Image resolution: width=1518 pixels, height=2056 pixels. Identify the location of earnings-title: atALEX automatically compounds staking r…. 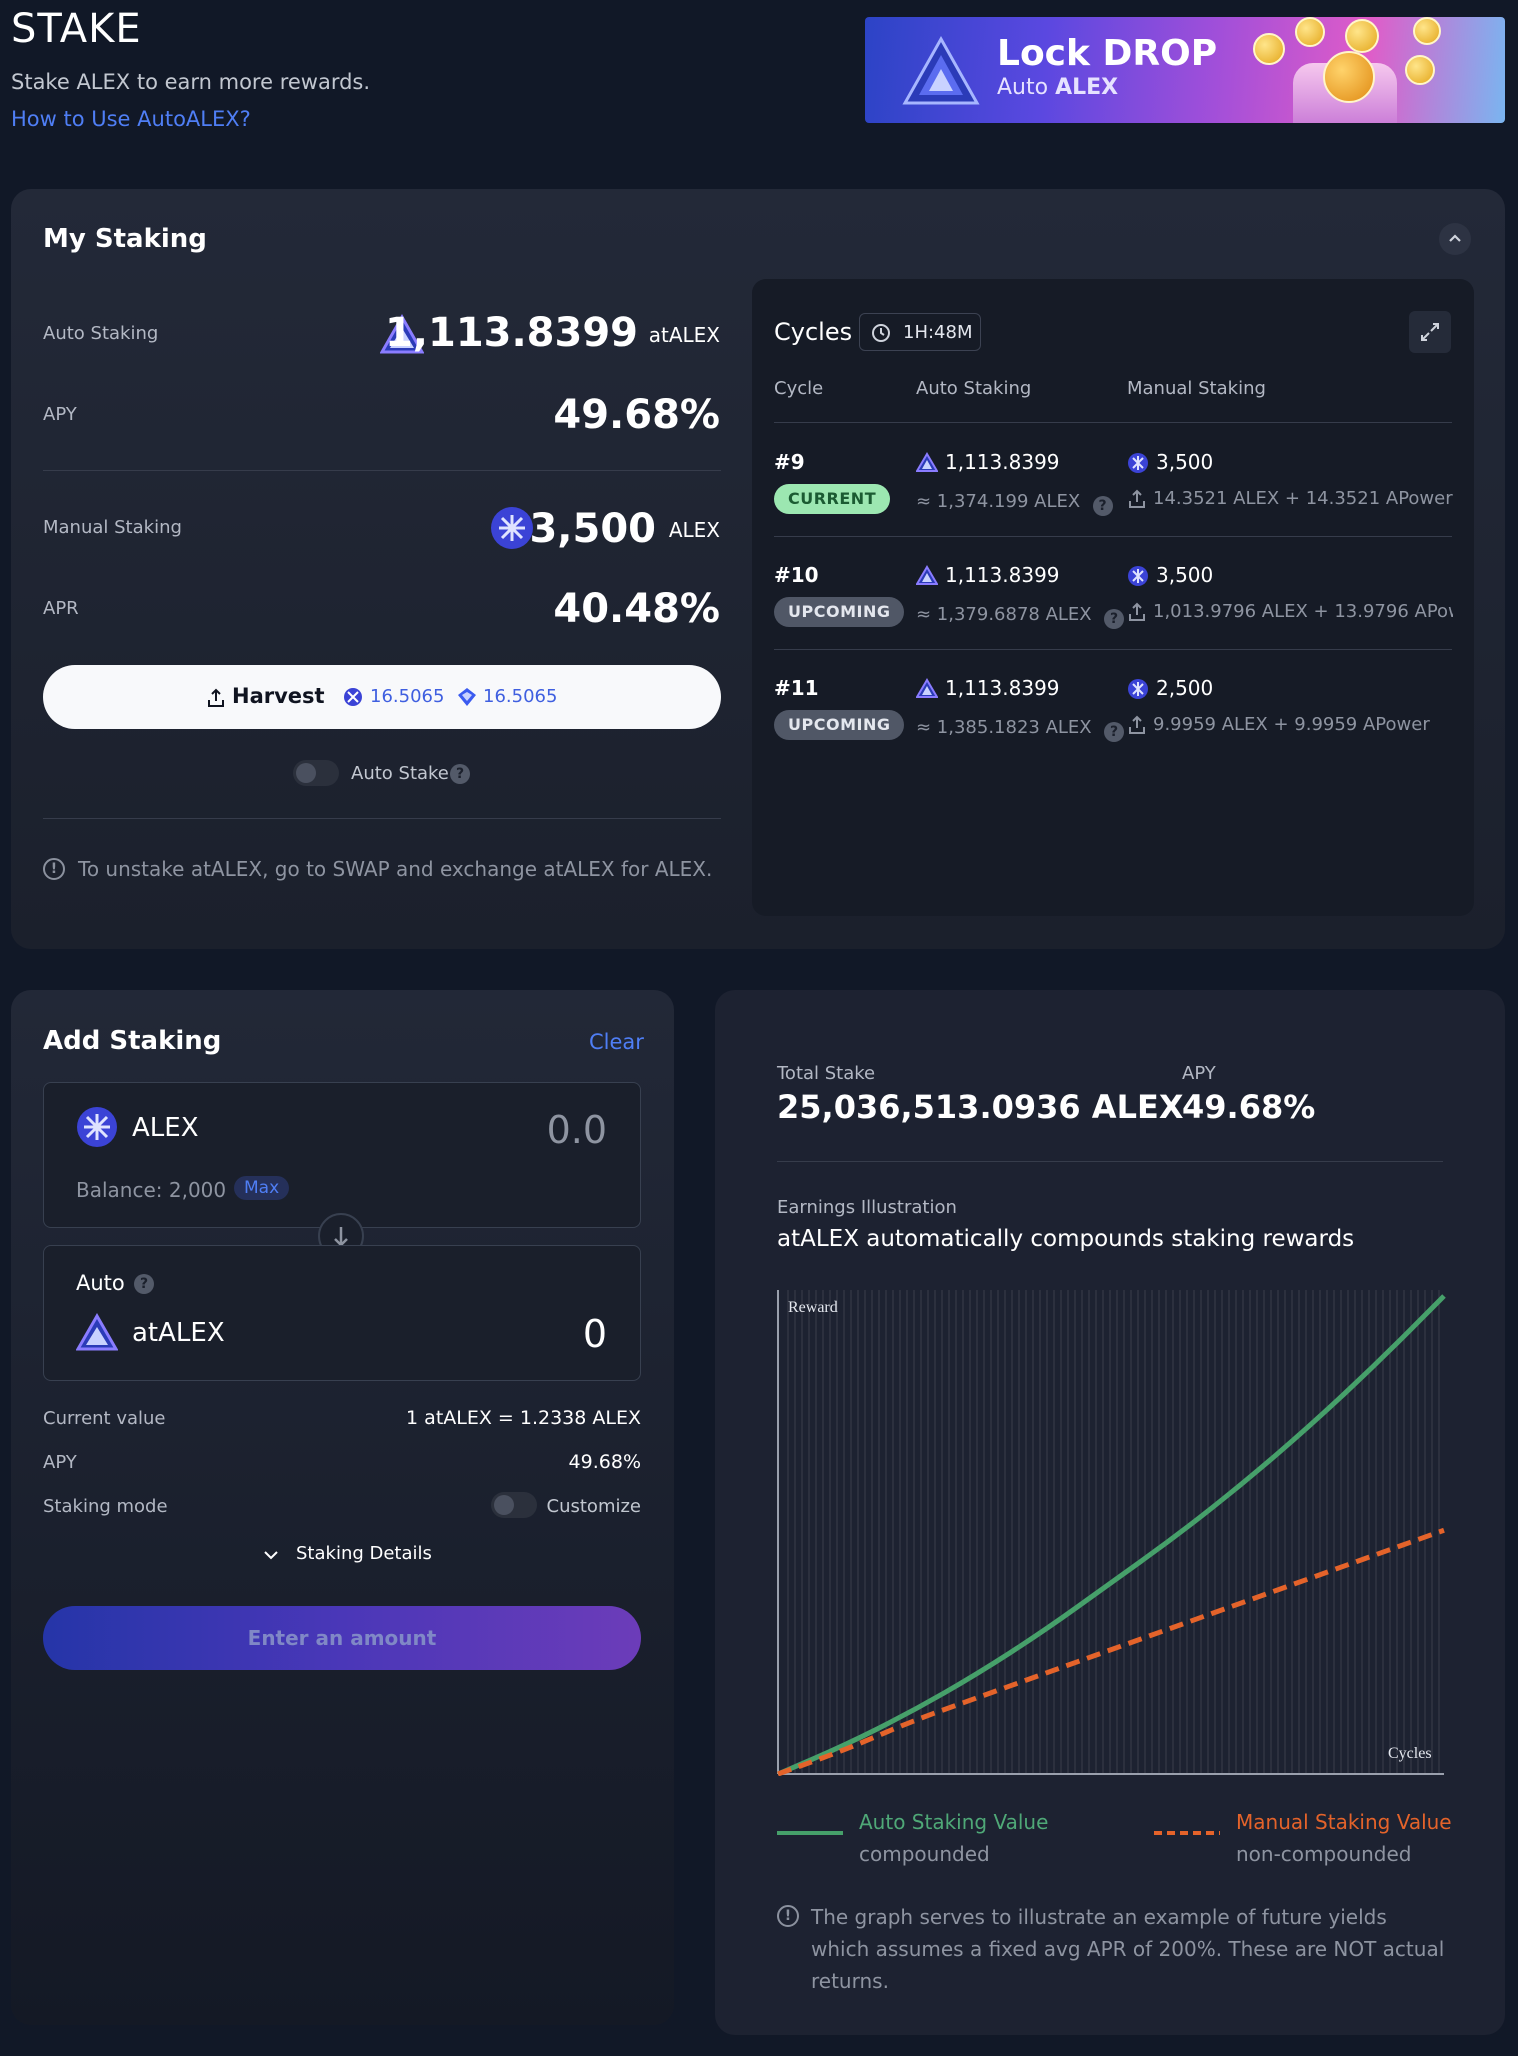
(1066, 1239).